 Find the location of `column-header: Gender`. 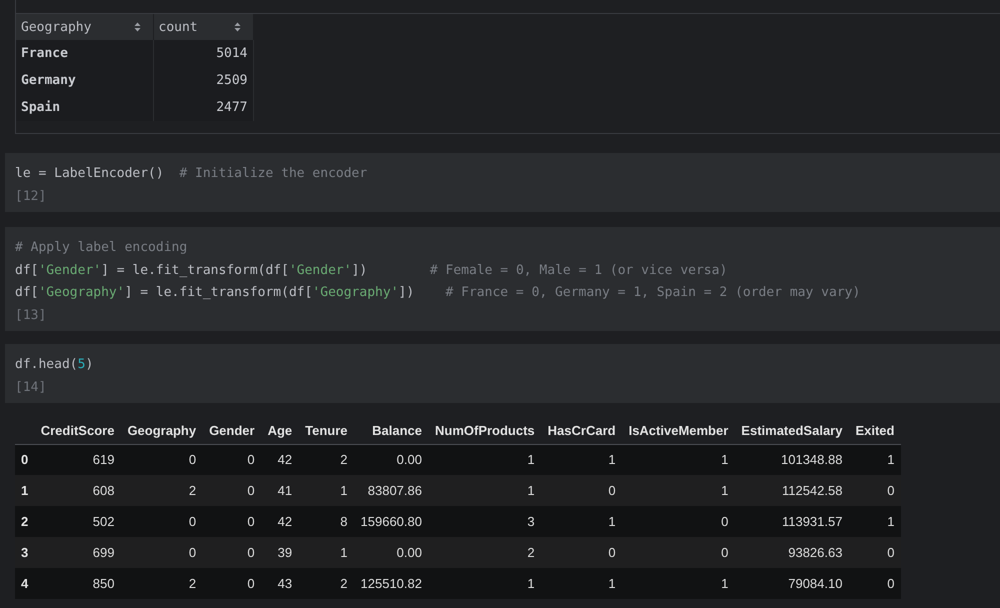

column-header: Gender is located at coordinates (232, 430).